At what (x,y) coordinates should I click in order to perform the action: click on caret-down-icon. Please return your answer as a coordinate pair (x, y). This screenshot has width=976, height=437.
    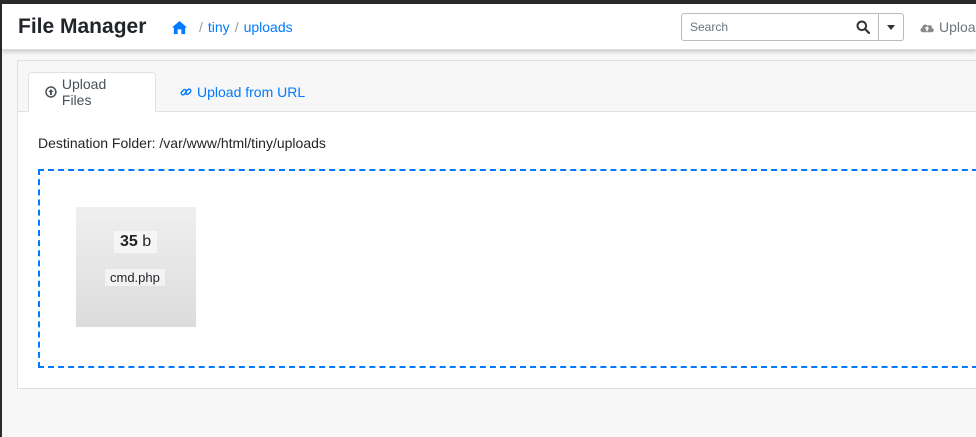
    Looking at the image, I should click on (891, 27).